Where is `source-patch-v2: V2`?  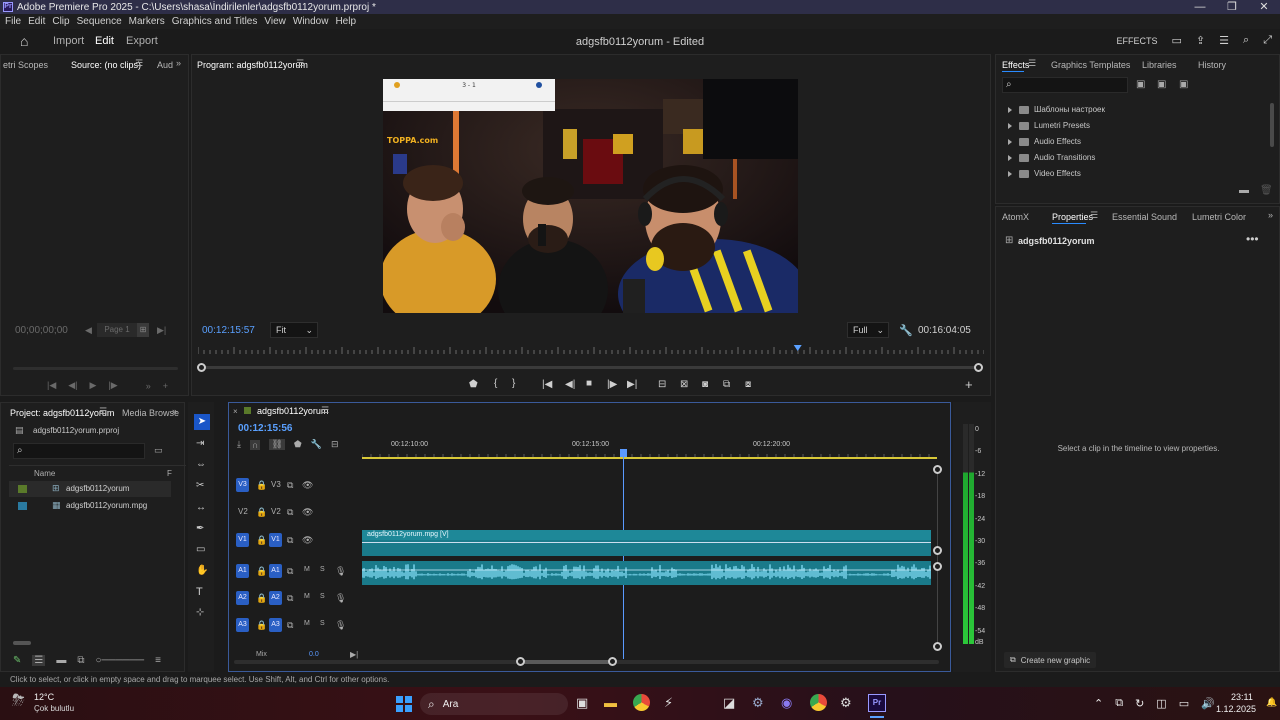
source-patch-v2: V2 is located at coordinates (243, 511).